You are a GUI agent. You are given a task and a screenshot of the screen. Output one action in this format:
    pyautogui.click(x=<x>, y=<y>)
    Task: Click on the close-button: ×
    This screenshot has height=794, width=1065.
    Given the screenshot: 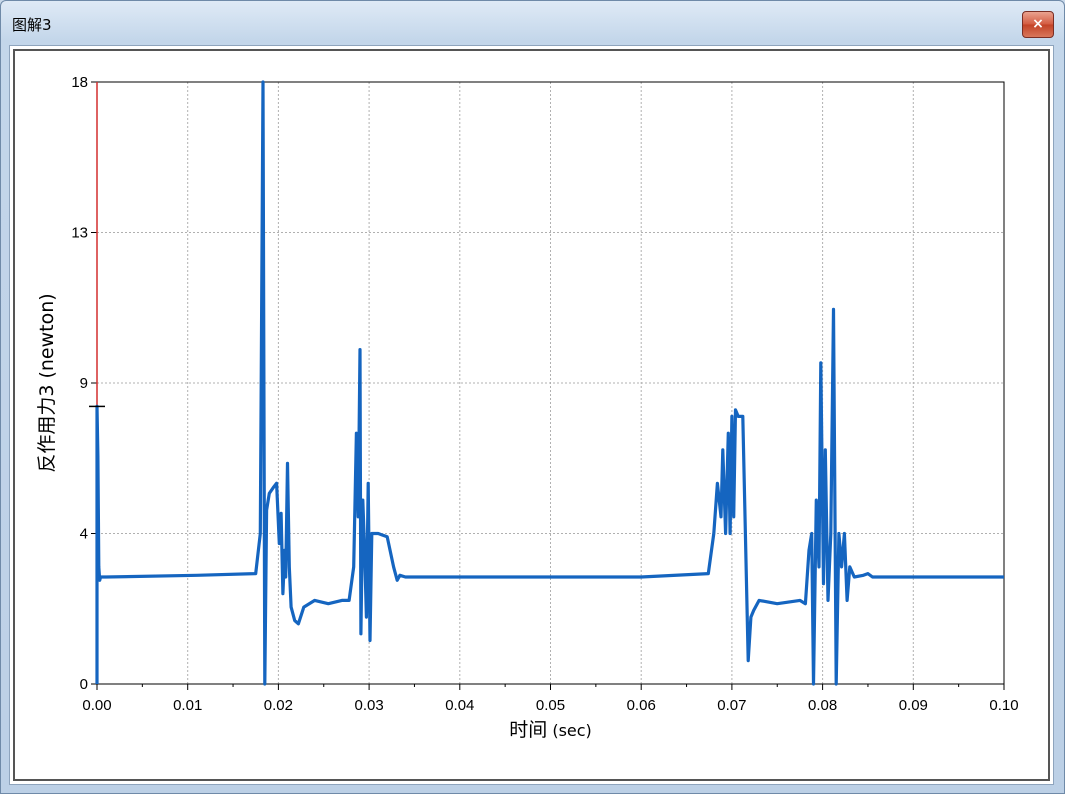 What is the action you would take?
    pyautogui.click(x=1038, y=24)
    